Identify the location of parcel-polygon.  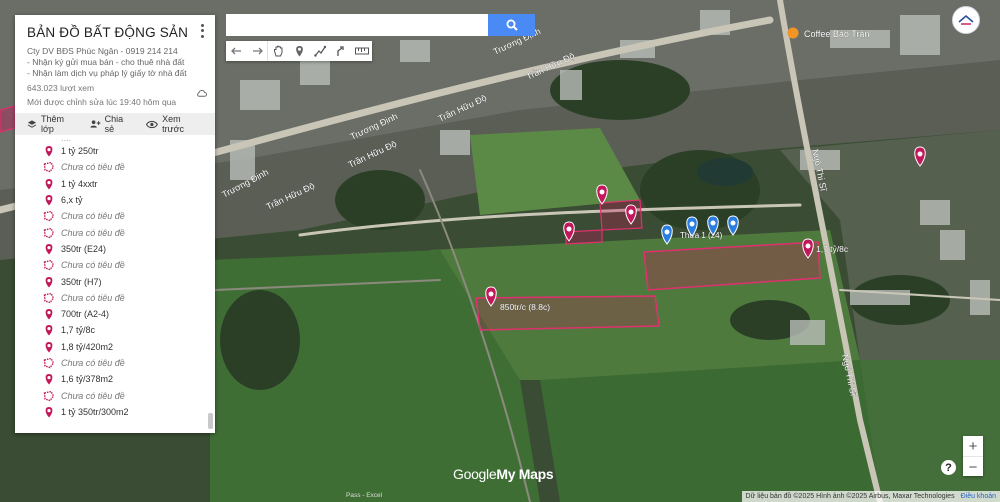
(8, 119).